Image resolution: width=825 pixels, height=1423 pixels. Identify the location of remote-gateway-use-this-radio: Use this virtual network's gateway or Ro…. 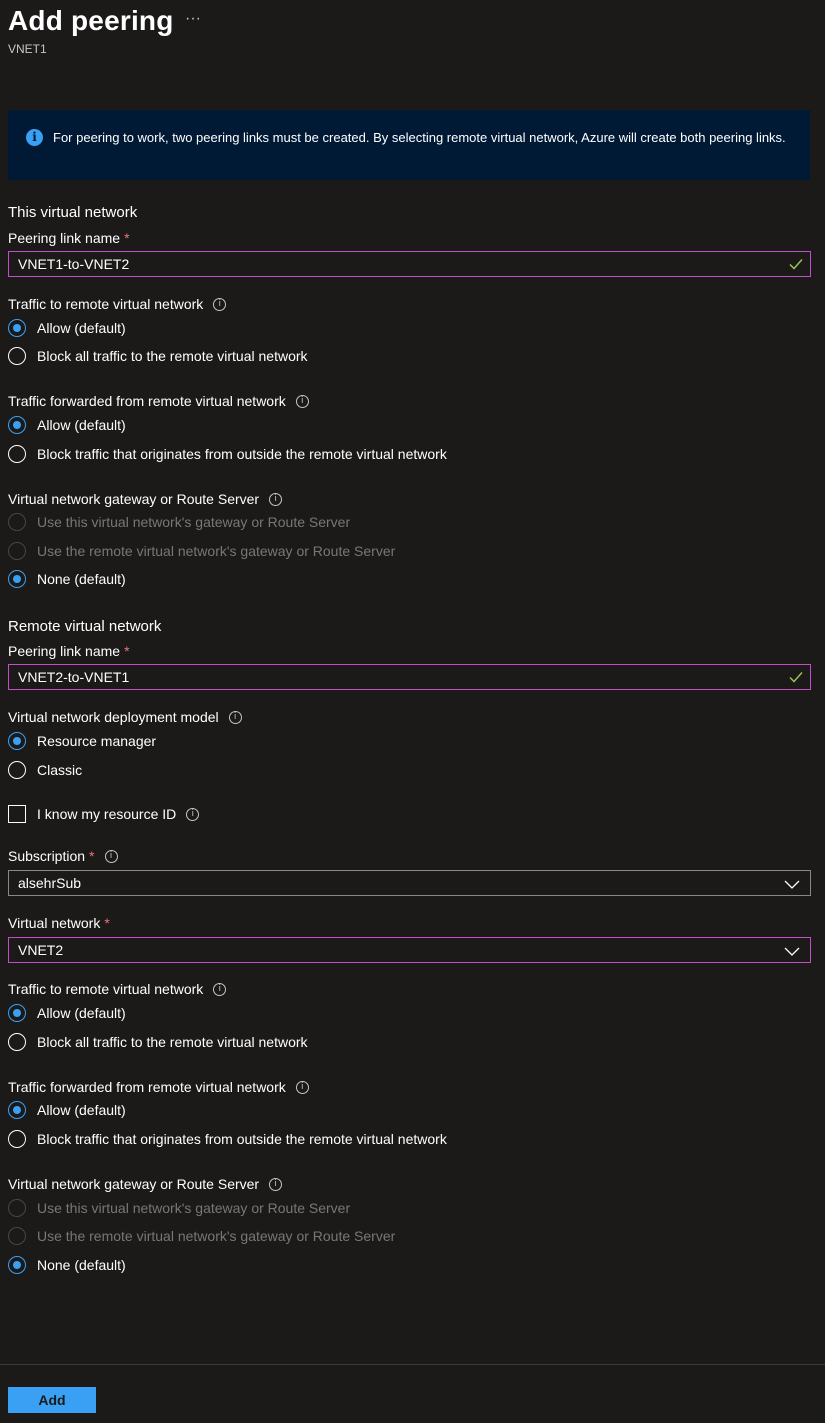
(179, 1208).